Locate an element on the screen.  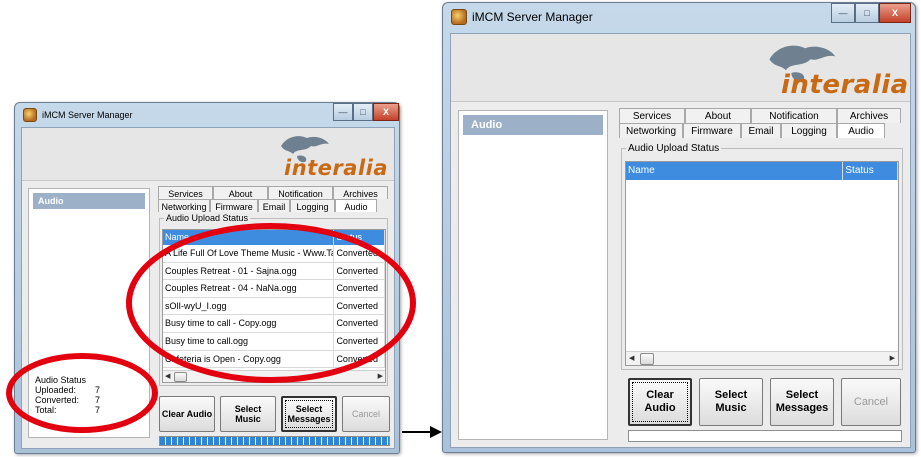
right-arrow-icon is located at coordinates (422, 432).